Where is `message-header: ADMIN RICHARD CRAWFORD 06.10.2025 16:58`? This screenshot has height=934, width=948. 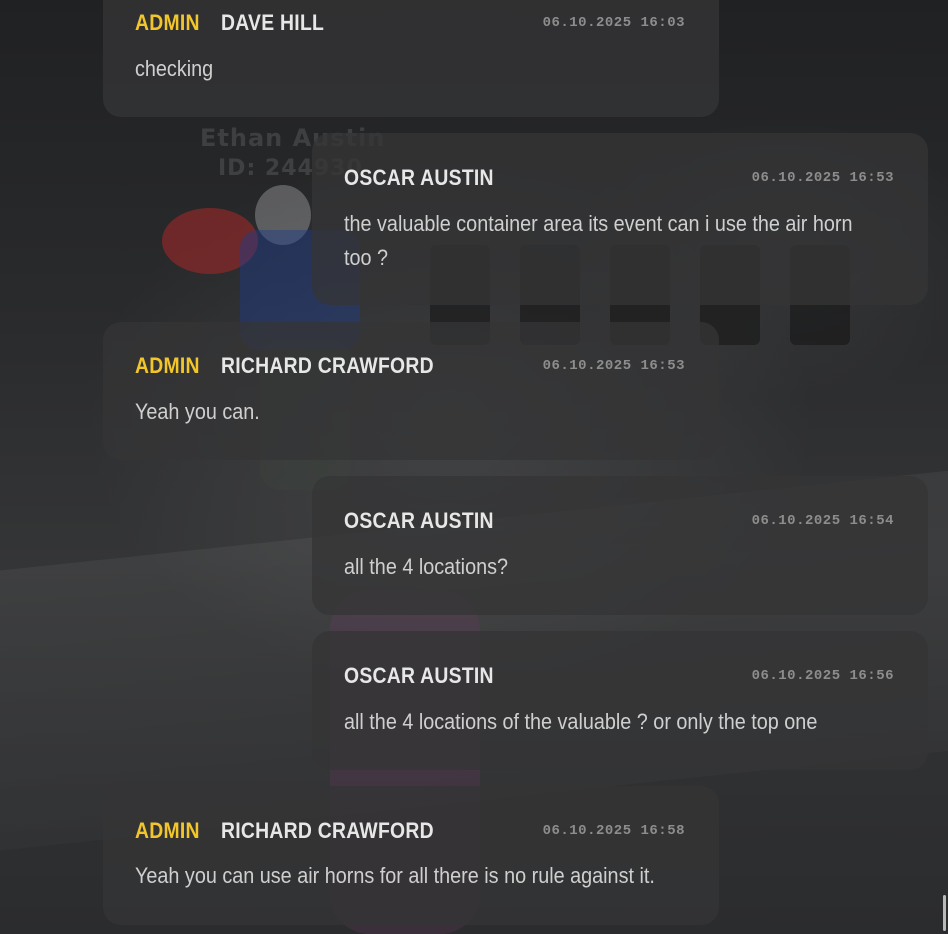
message-header: ADMIN RICHARD CRAWFORD 06.10.2025 16:58 is located at coordinates (410, 831).